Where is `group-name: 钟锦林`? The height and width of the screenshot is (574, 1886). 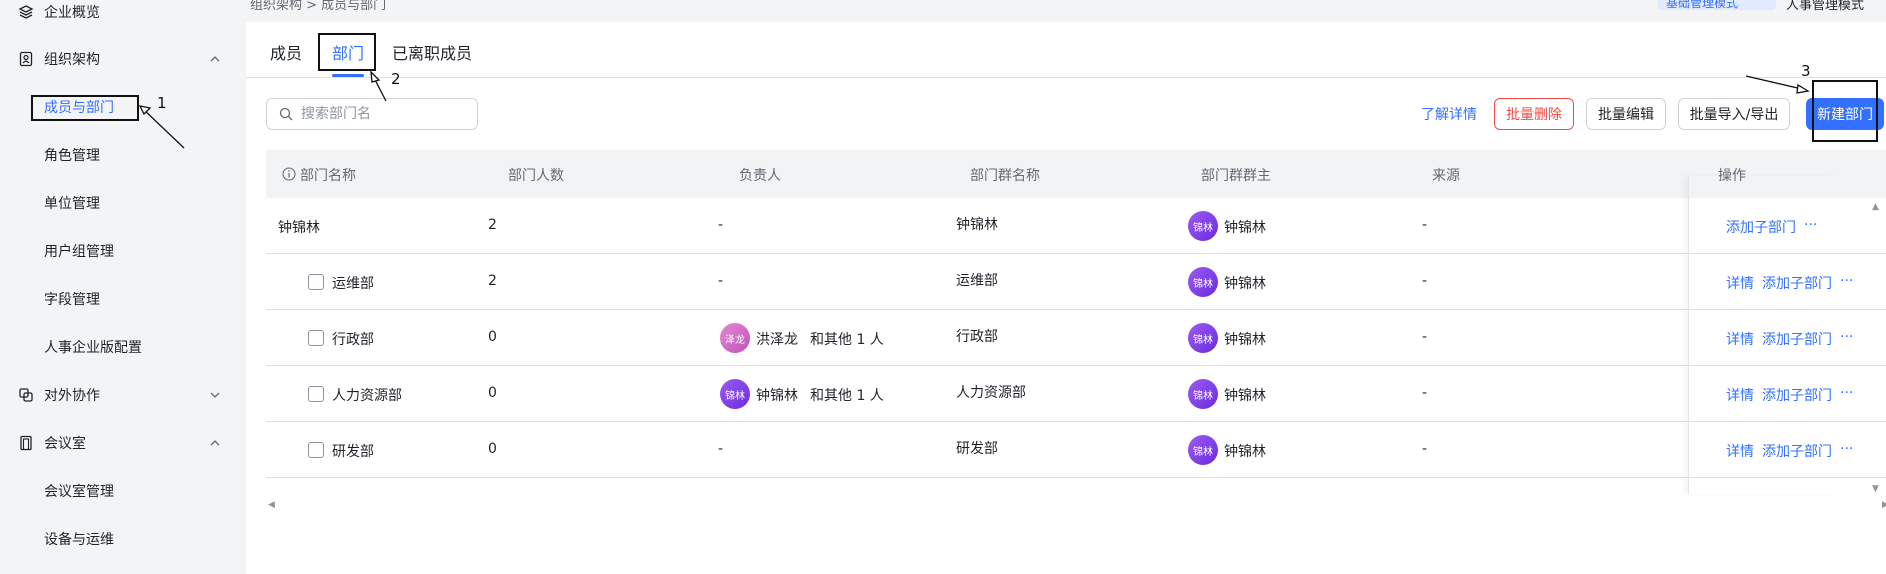 group-name: 钟锦林 is located at coordinates (977, 225).